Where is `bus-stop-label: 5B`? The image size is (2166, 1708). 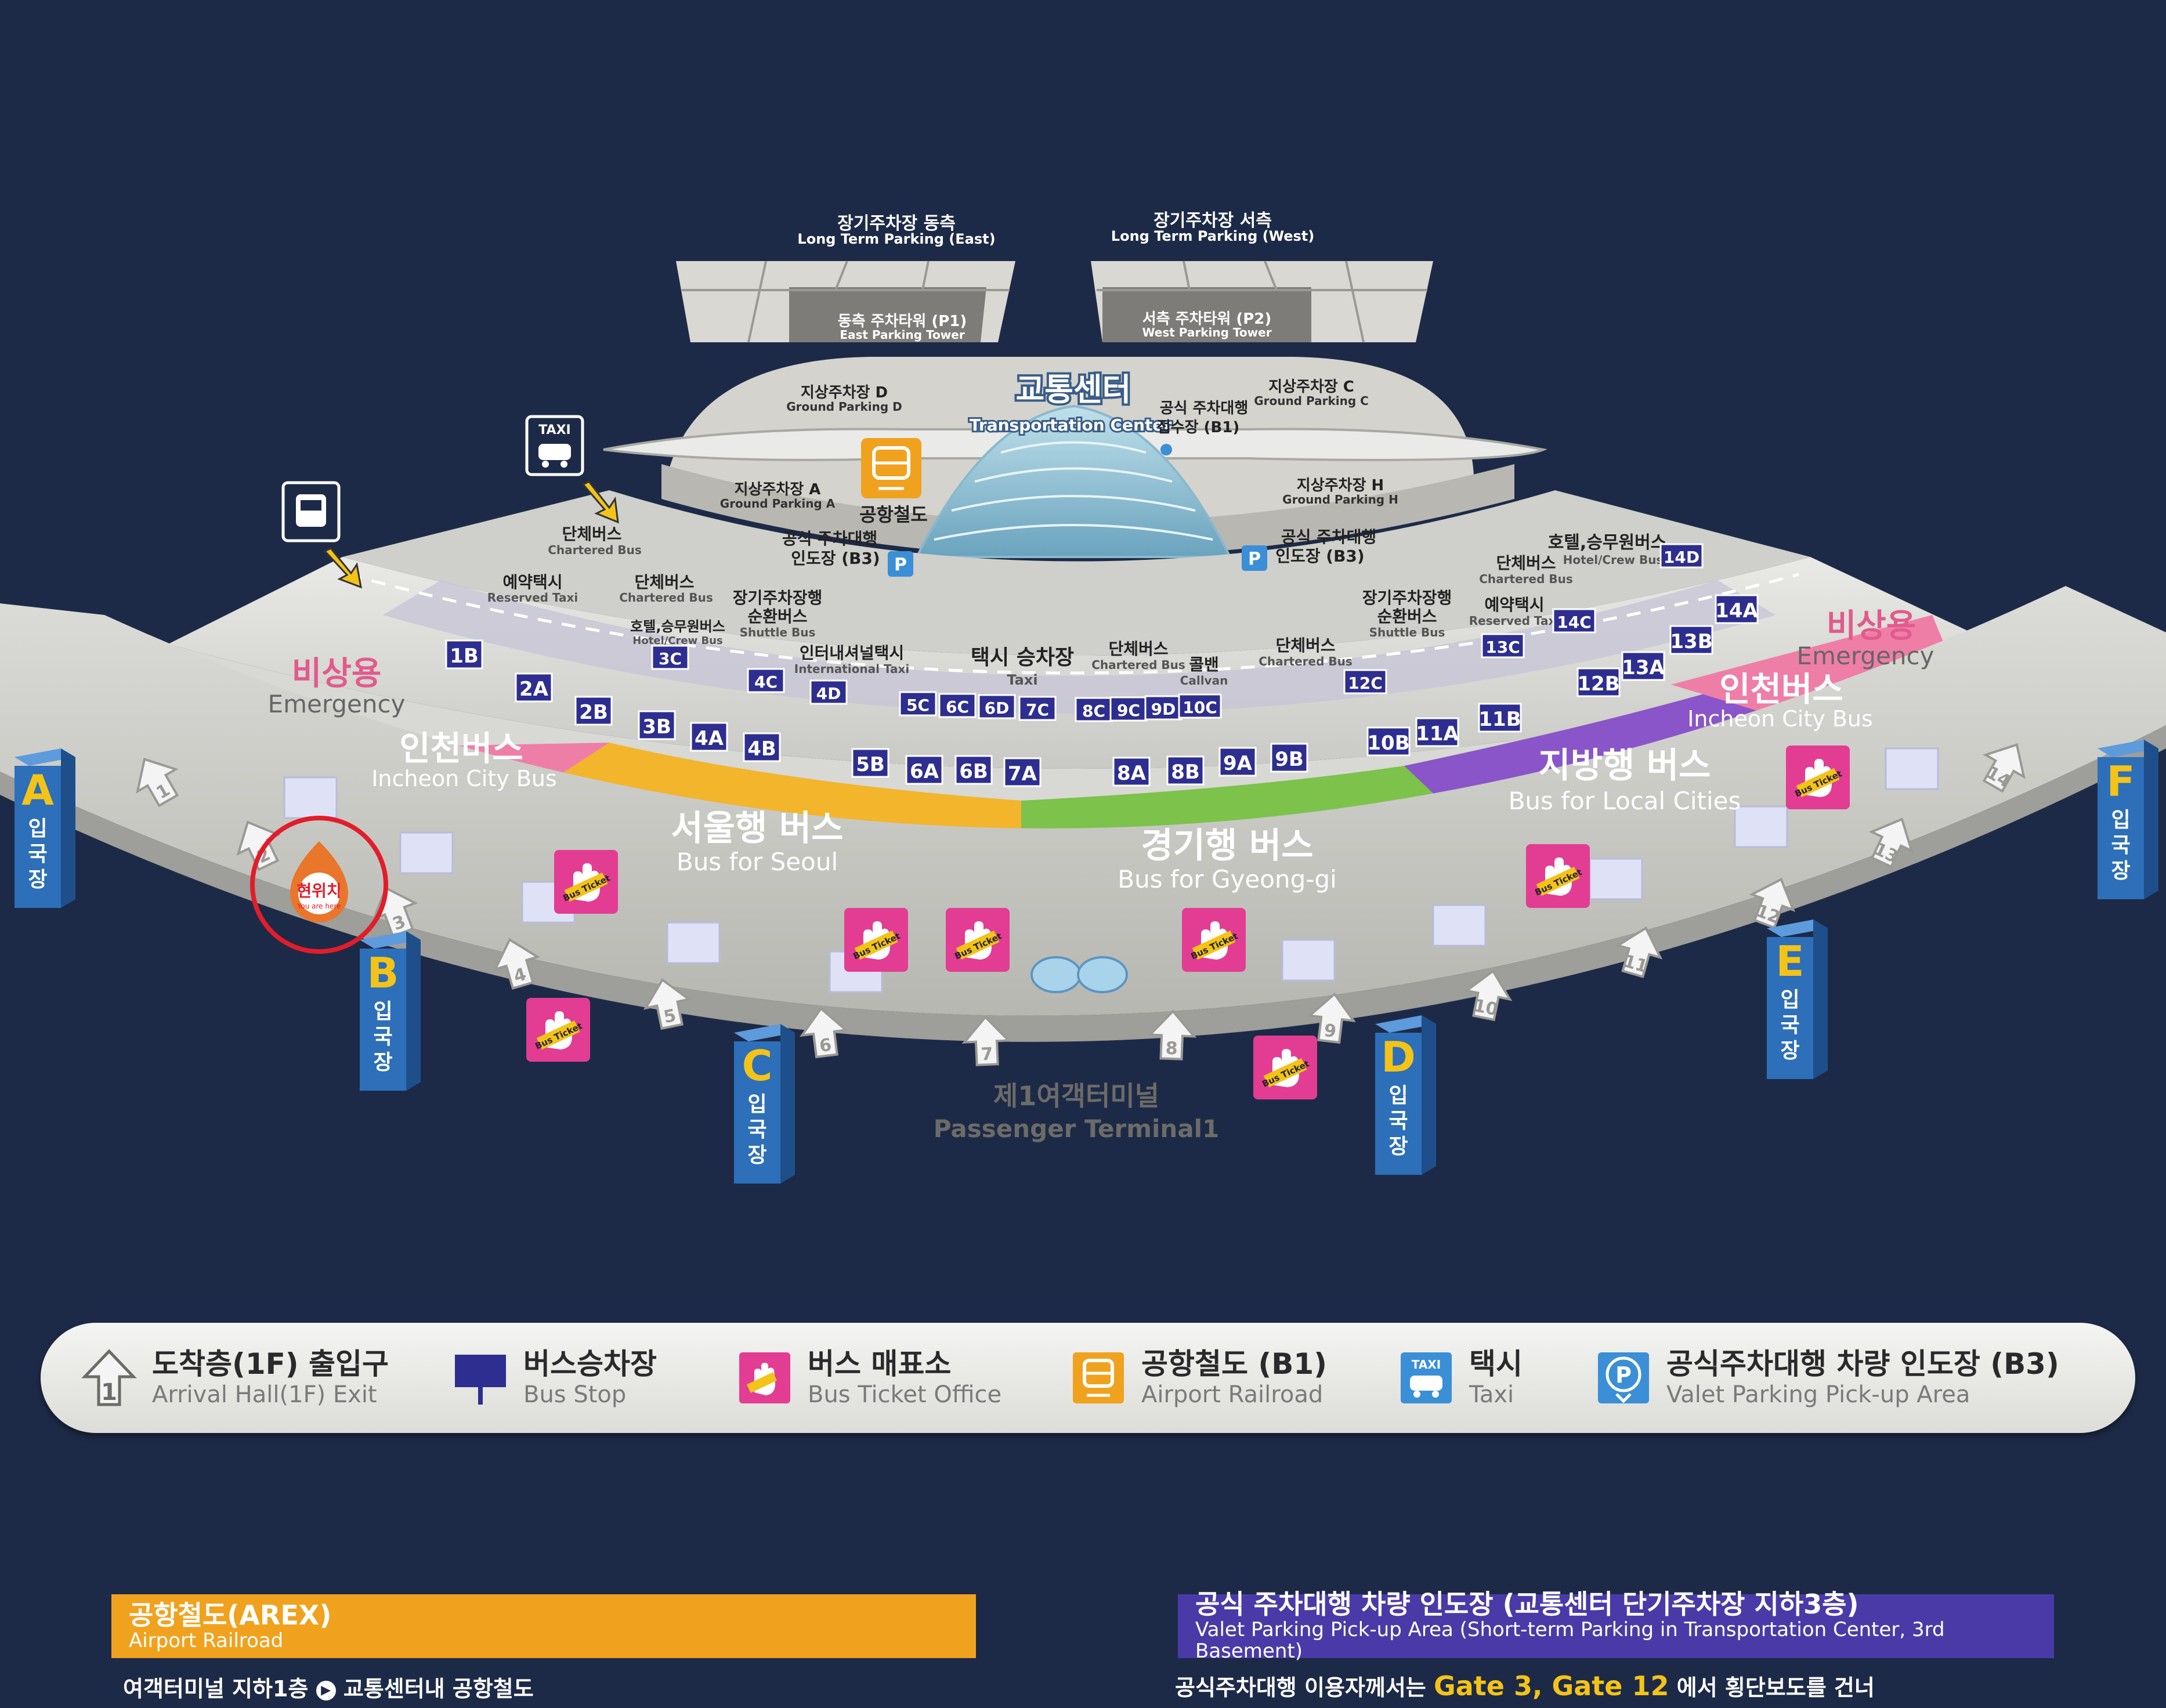 bus-stop-label: 5B is located at coordinates (870, 764).